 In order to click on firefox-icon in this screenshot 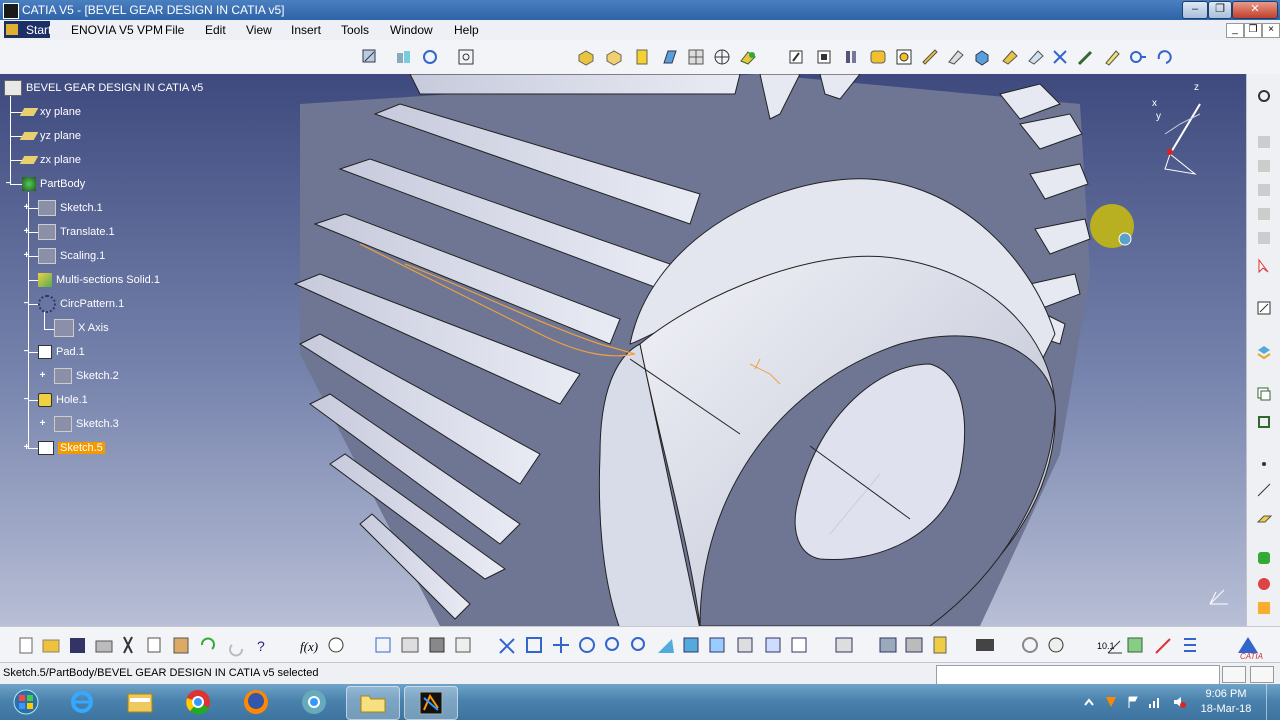, I will do `click(256, 702)`.